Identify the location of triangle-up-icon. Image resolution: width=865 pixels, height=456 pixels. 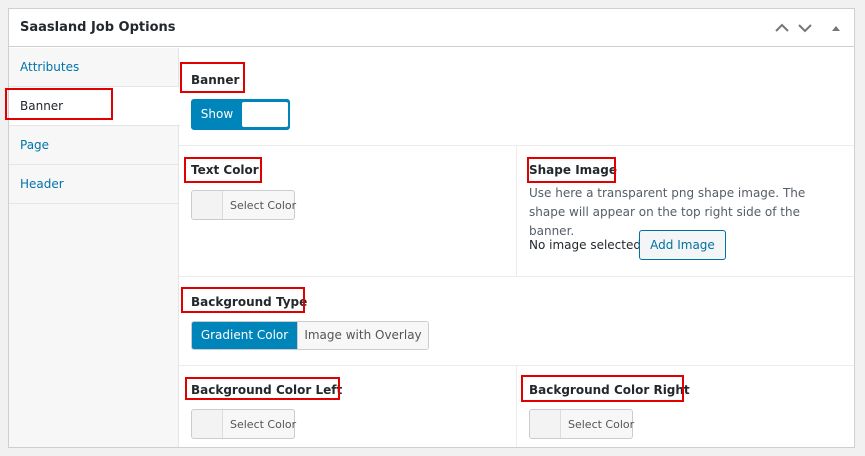
(836, 28).